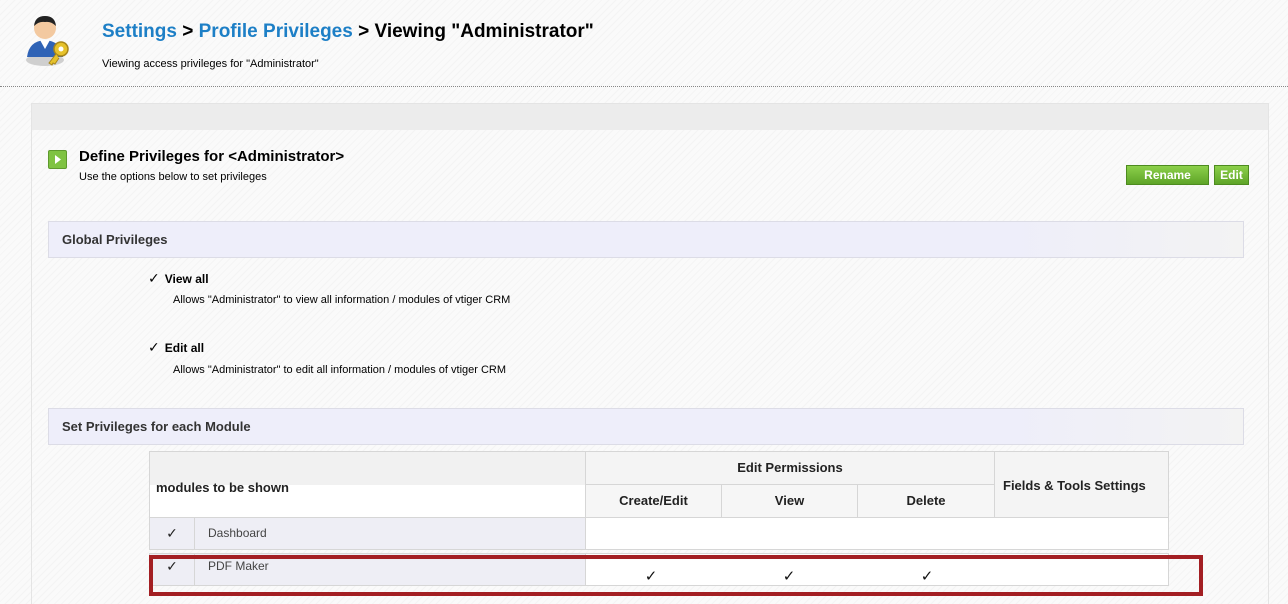 The width and height of the screenshot is (1288, 604). Describe the element at coordinates (789, 501) in the screenshot. I see `view-column-header: View` at that location.